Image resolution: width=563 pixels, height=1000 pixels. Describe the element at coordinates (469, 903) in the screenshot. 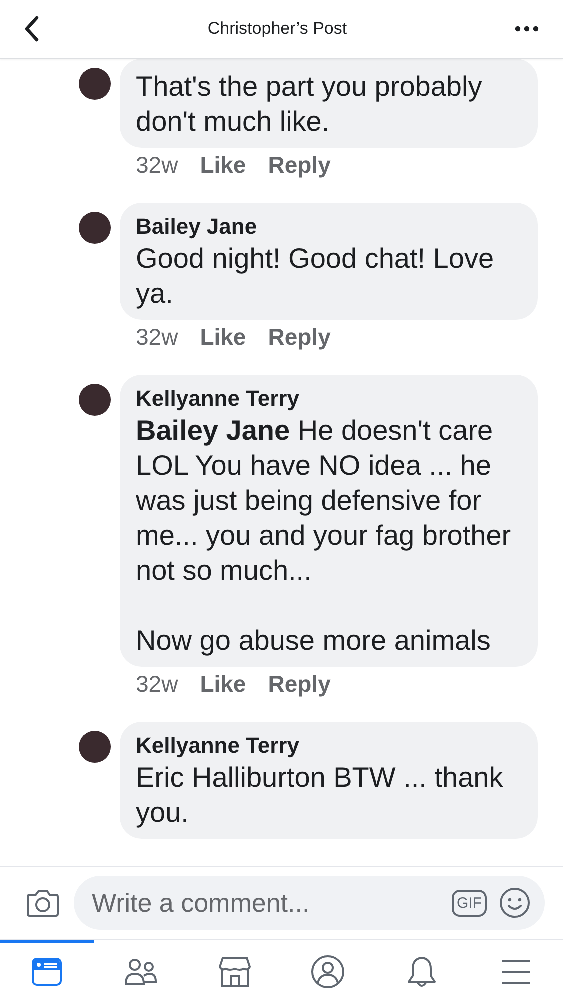

I see `gif-button: GIF` at that location.